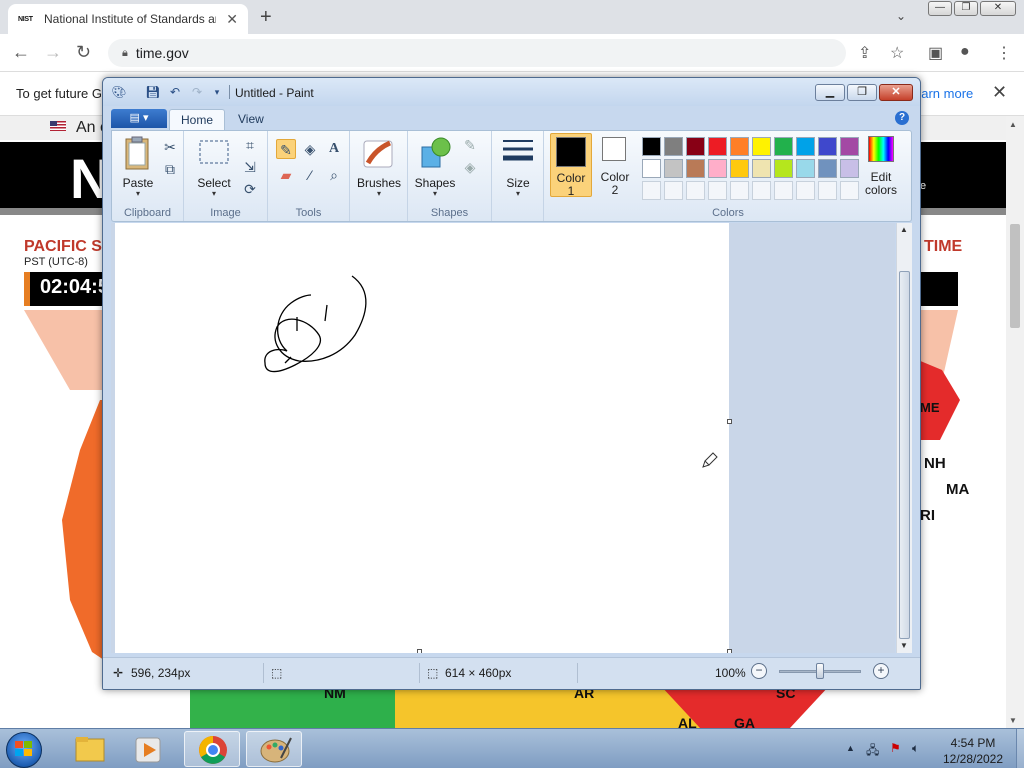 The width and height of the screenshot is (1024, 768). Describe the element at coordinates (250, 189) in the screenshot. I see `rotate-icon: ⟳` at that location.